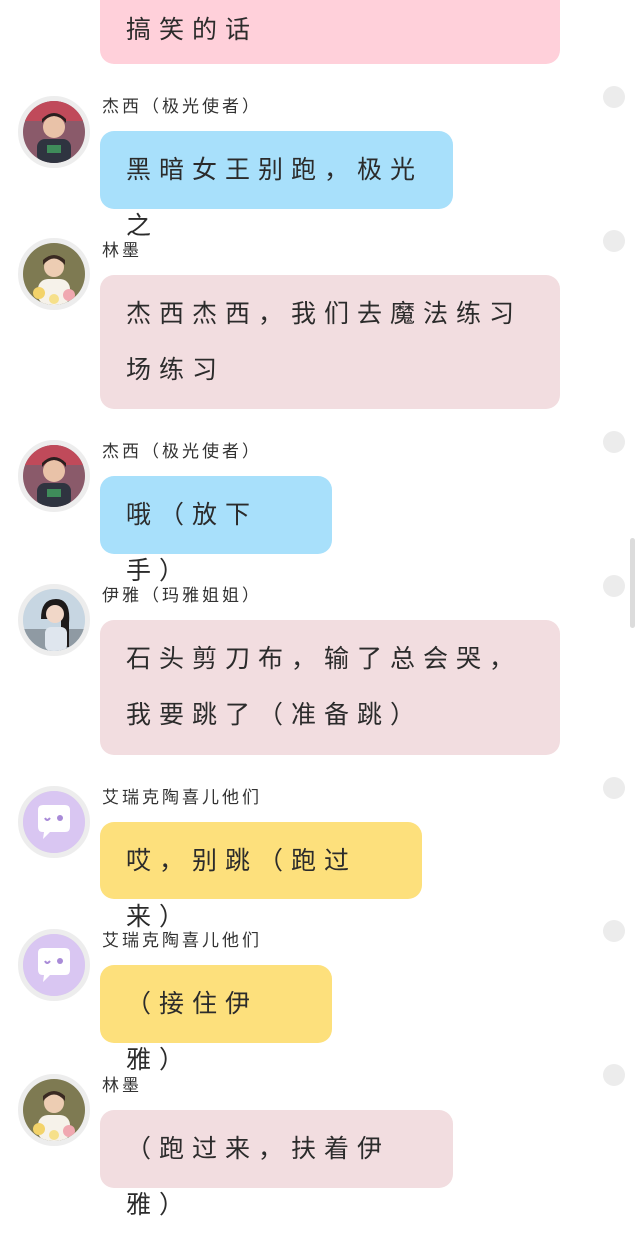  Describe the element at coordinates (275, 197) in the screenshot. I see `message-text: 黑暗女王别跑，极光之` at that location.